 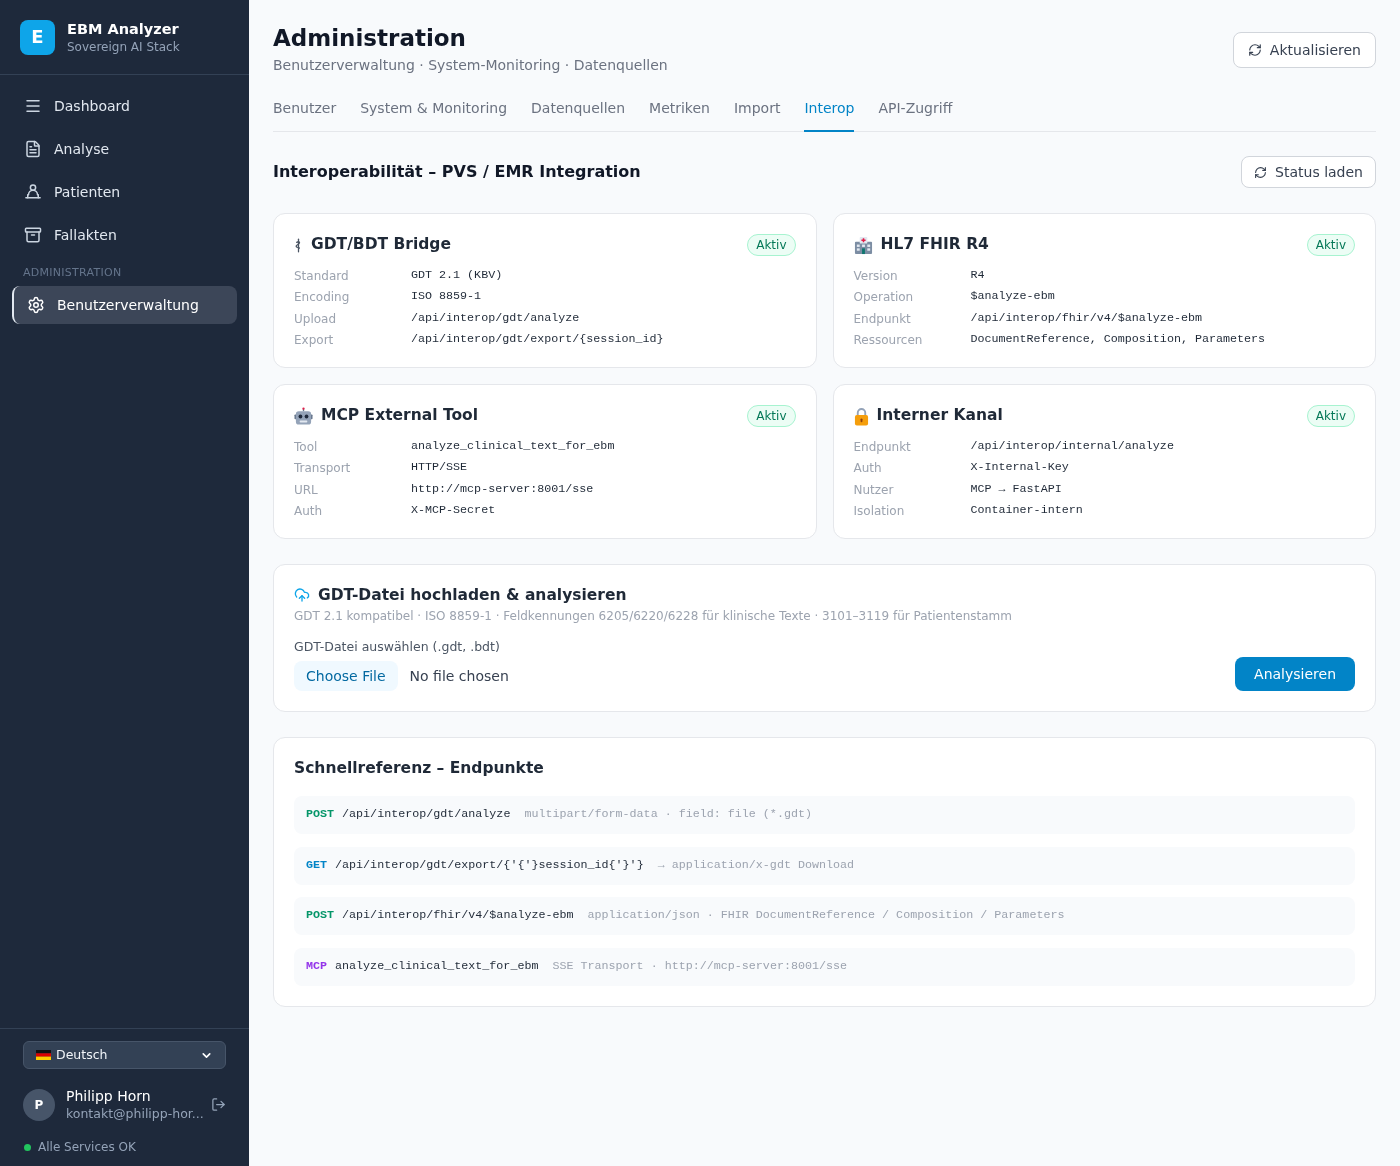 I want to click on field-label: Version, so click(x=876, y=276).